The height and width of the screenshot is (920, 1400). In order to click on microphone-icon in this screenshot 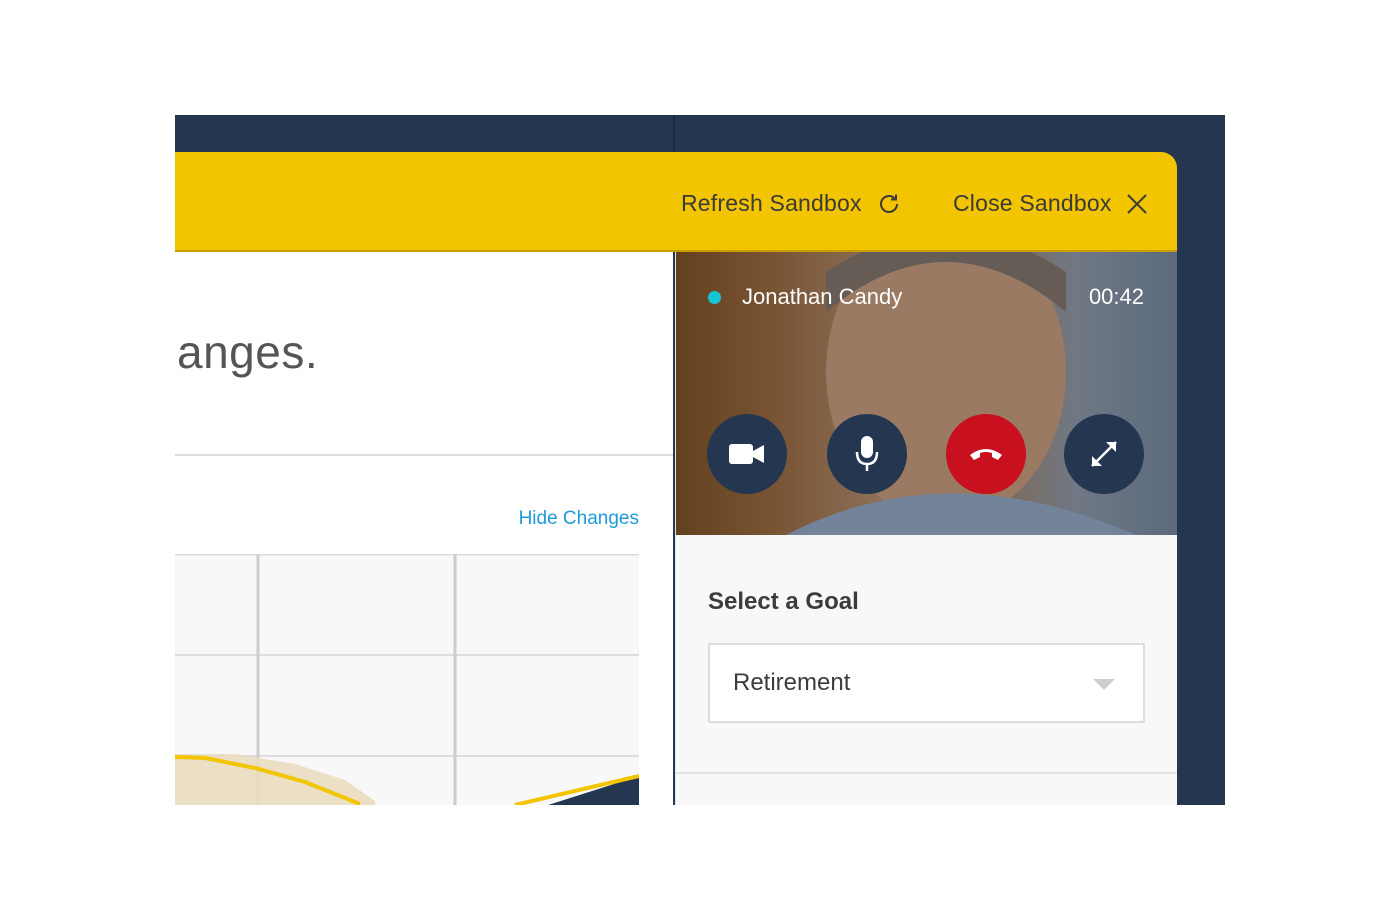, I will do `click(867, 453)`.